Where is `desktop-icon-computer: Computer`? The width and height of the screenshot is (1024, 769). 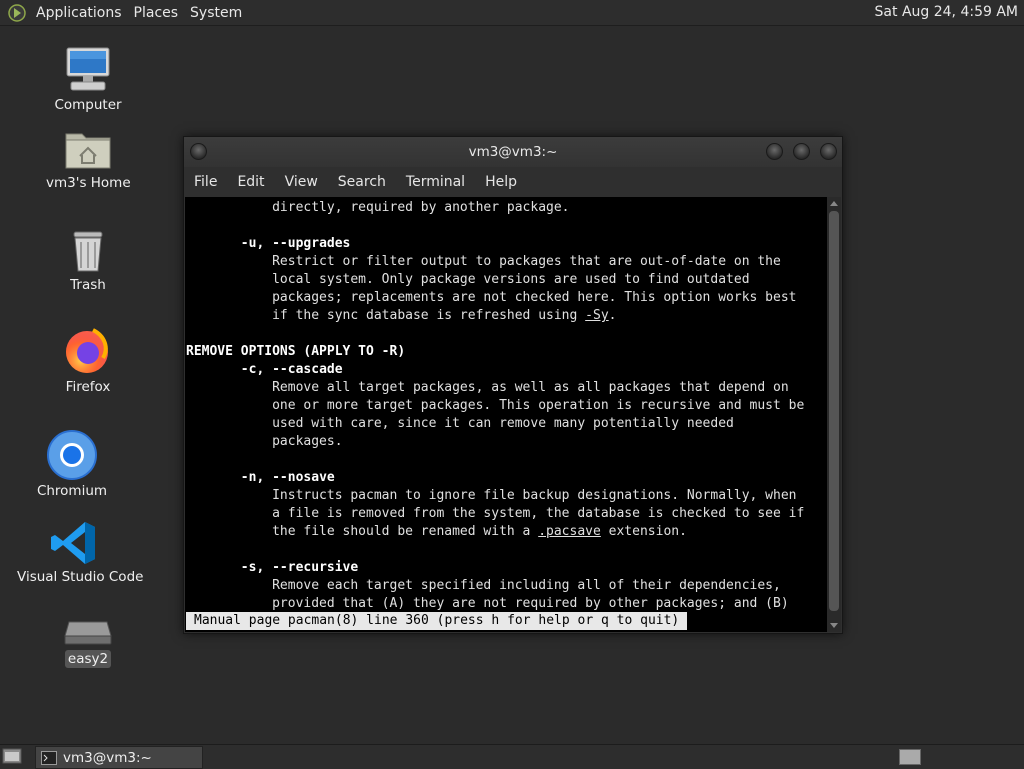 desktop-icon-computer: Computer is located at coordinates (88, 79).